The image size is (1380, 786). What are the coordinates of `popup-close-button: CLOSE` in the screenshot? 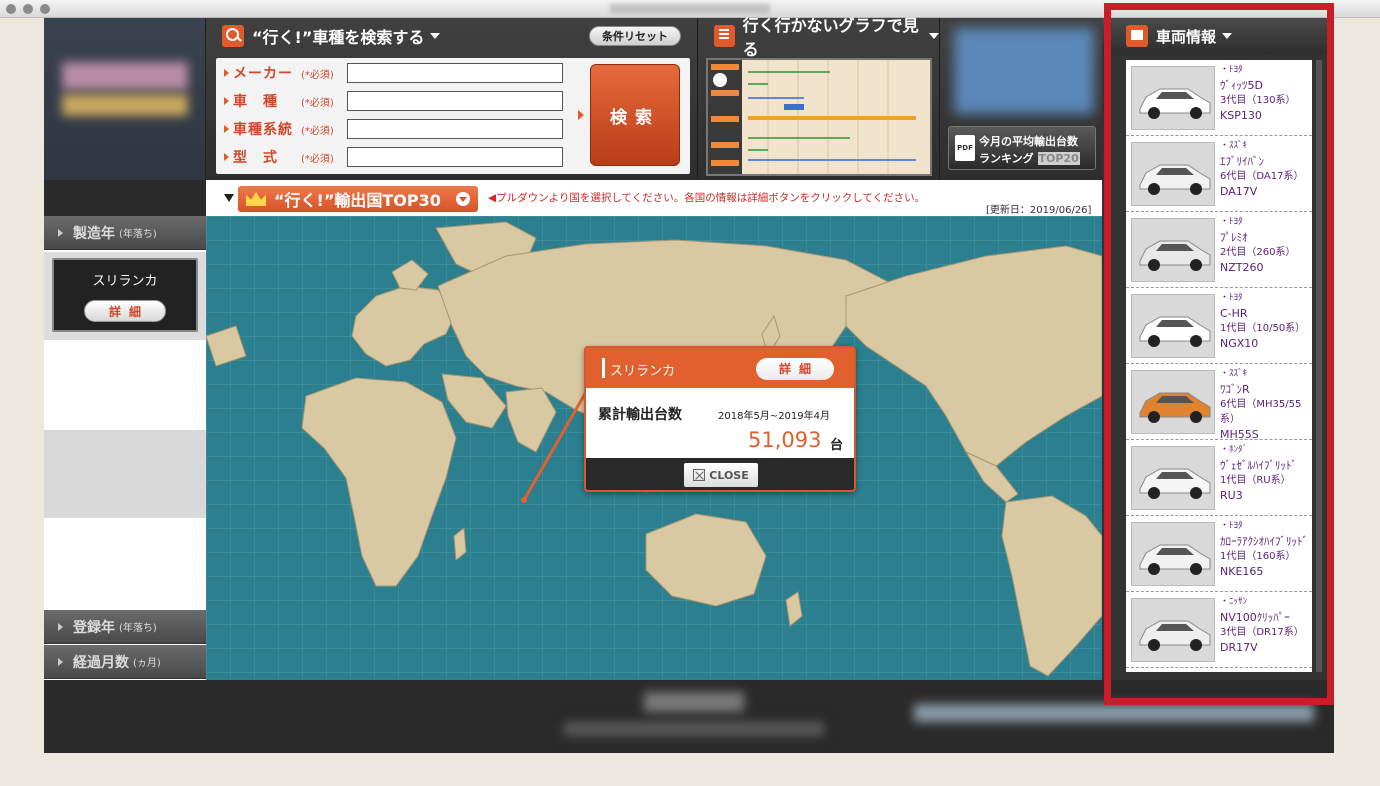 It's located at (721, 475).